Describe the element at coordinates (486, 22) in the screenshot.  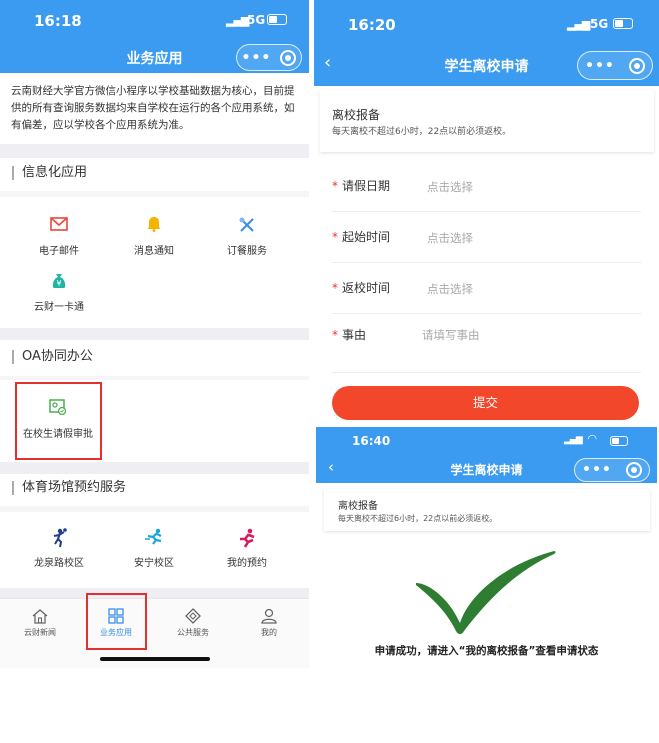
I see `status-bar: 16:20 ▂▄▆ 5G` at that location.